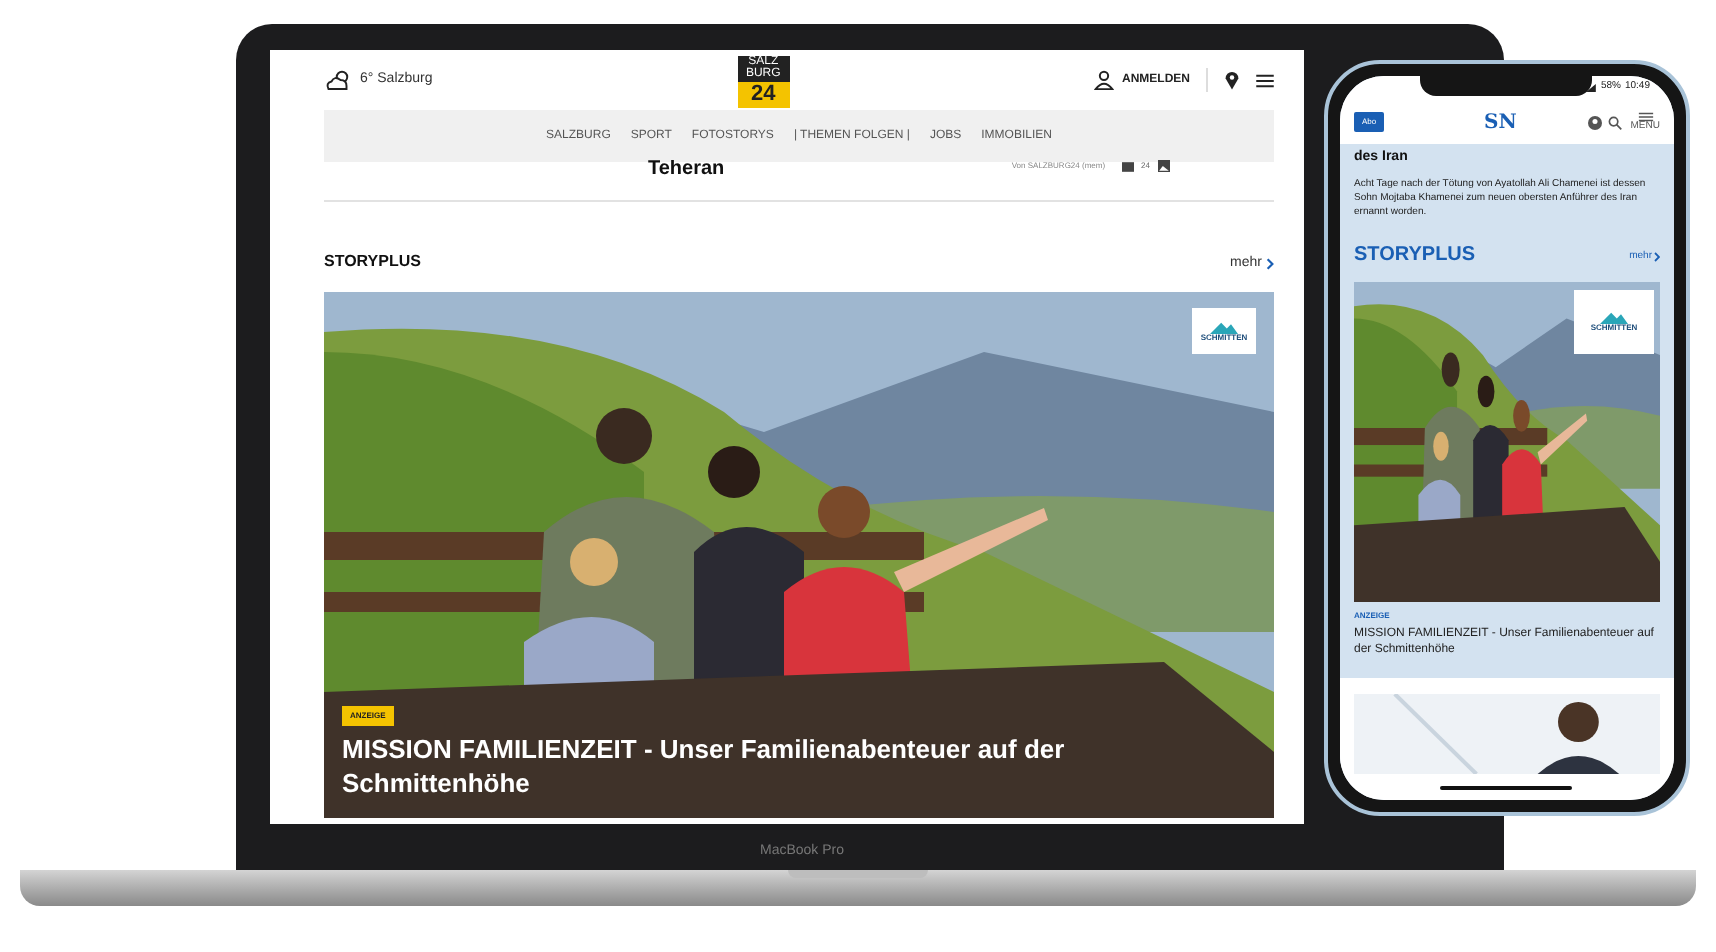 This screenshot has height=952, width=1716. Describe the element at coordinates (1127, 166) in the screenshot. I see `comment-icon` at that location.